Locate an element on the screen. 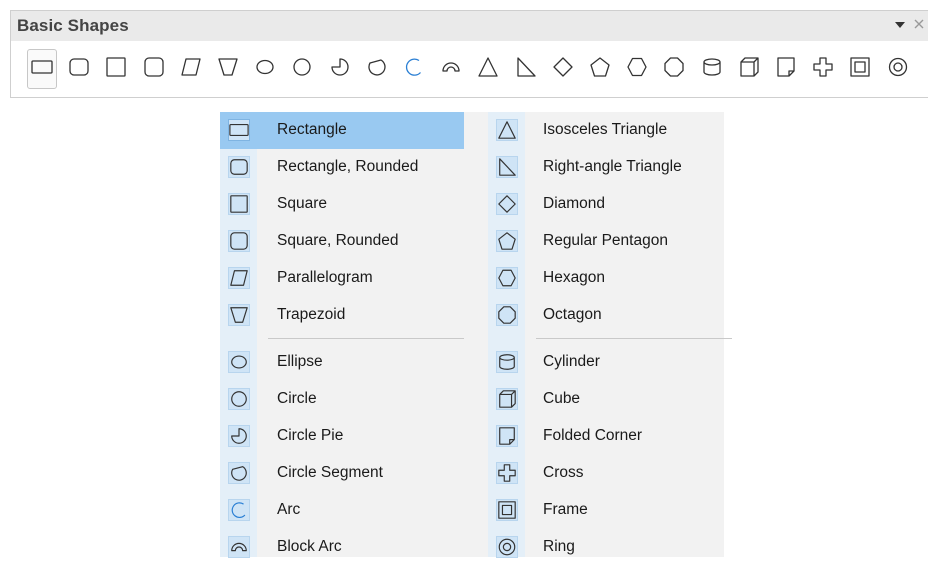 The image size is (928, 566). block-arc-toolbar-button is located at coordinates (451, 69).